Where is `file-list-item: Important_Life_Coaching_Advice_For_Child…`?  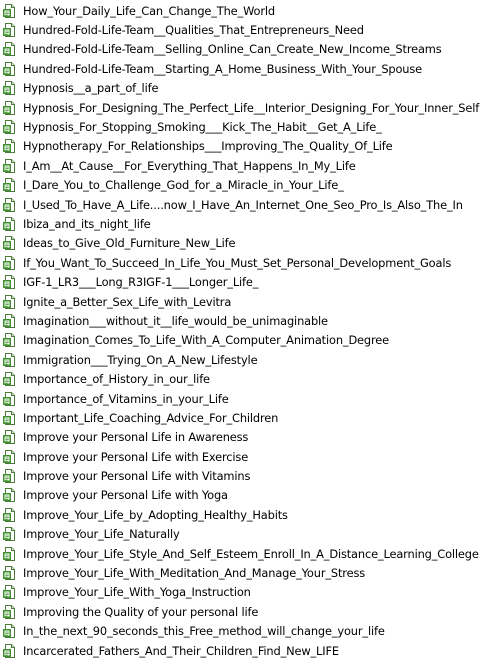 file-list-item: Important_Life_Coaching_Advice_For_Child… is located at coordinates (250, 417).